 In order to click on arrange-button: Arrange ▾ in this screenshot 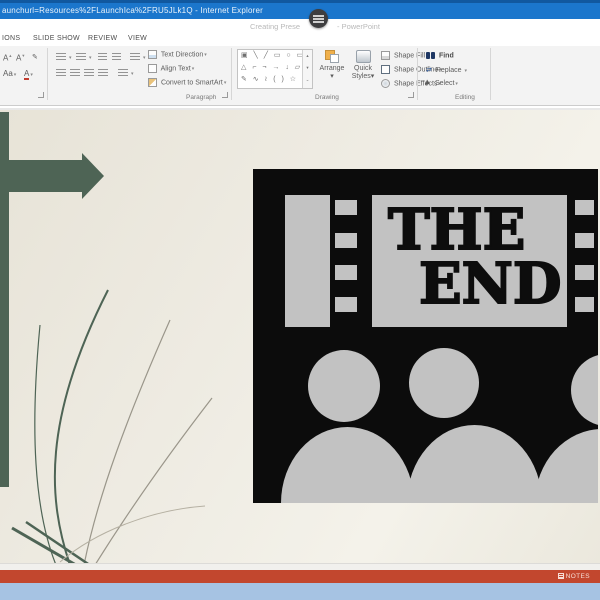, I will do `click(332, 65)`.